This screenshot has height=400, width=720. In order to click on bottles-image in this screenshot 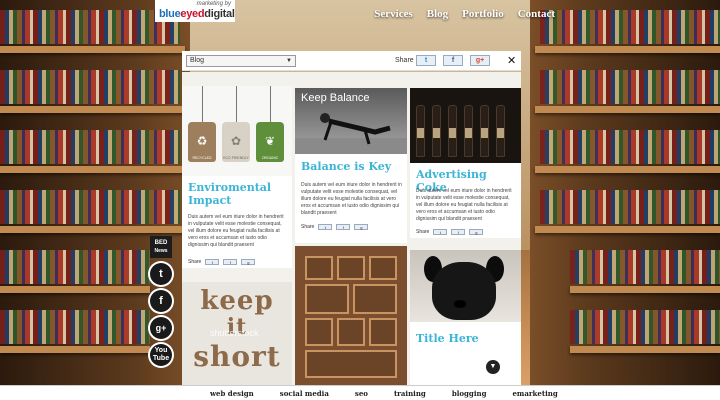, I will do `click(465, 125)`.